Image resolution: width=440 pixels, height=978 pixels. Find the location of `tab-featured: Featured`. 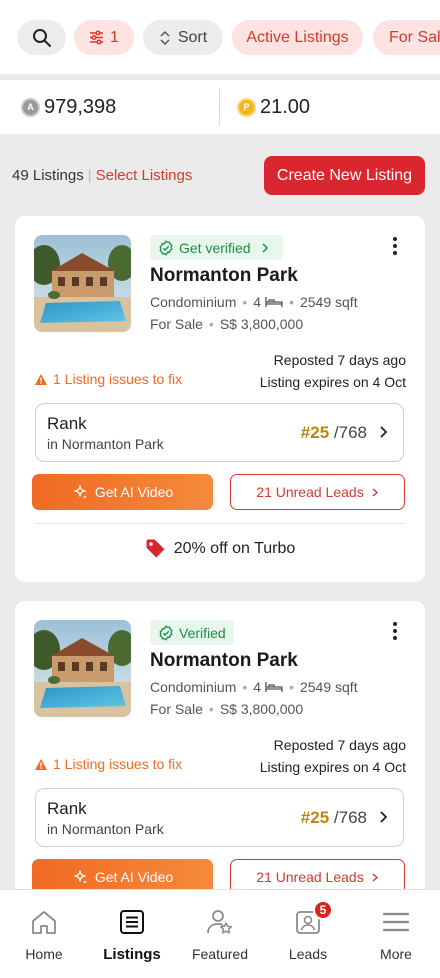

tab-featured: Featured is located at coordinates (220, 934).